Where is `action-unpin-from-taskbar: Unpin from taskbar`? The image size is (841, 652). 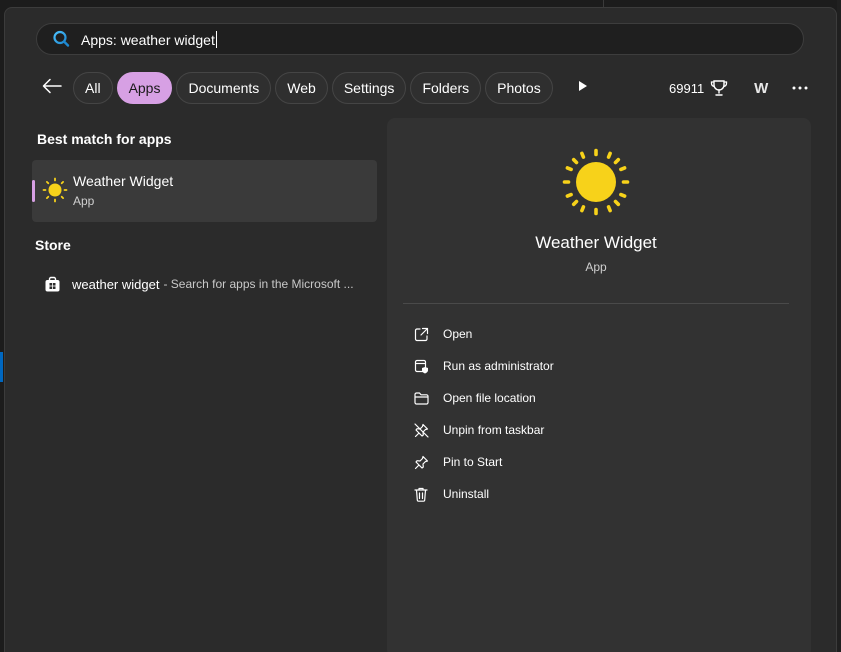 action-unpin-from-taskbar: Unpin from taskbar is located at coordinates (478, 430).